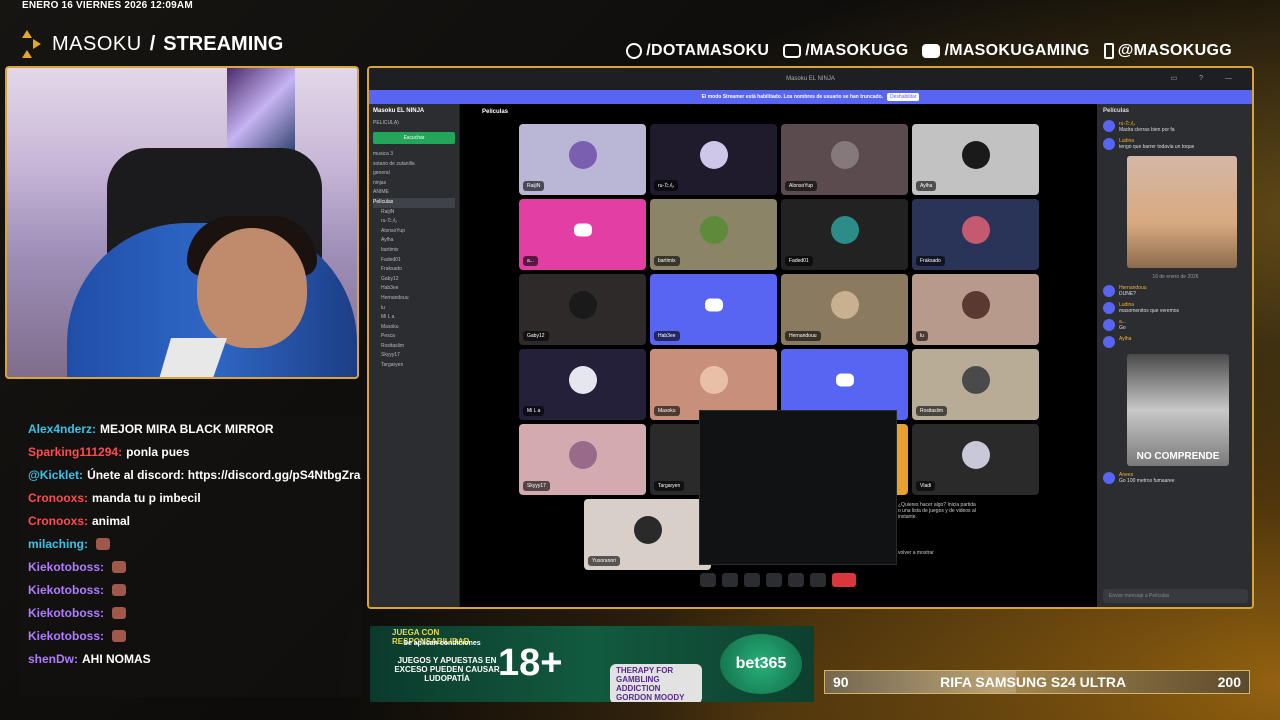 The height and width of the screenshot is (720, 1280). I want to click on voice-member: RaijiN, so click(414, 213).